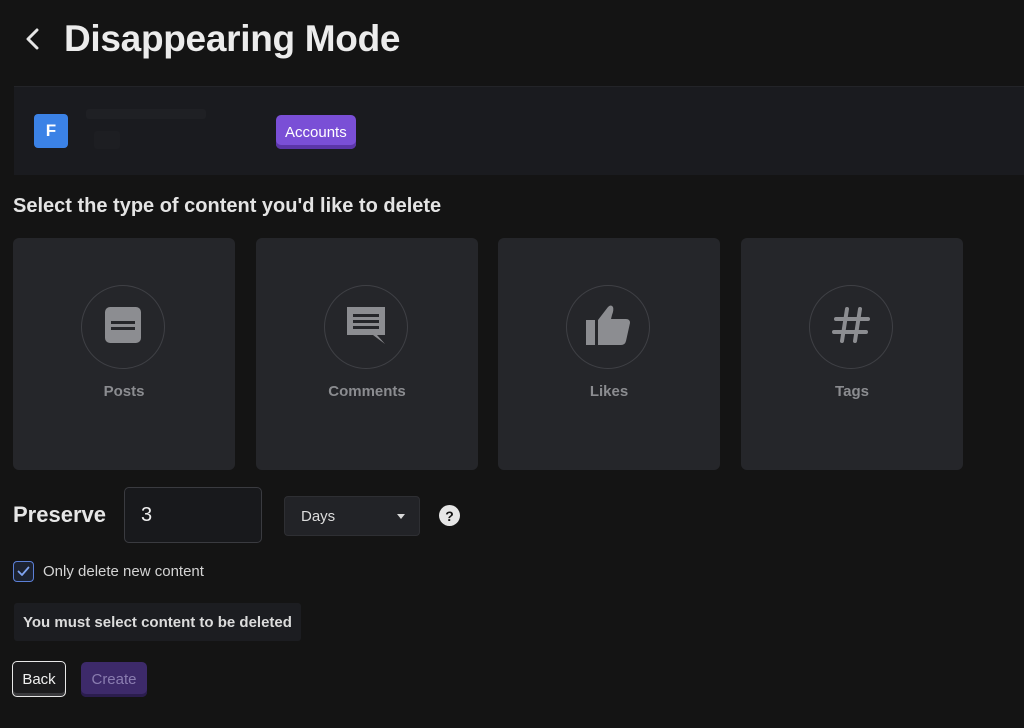 Image resolution: width=1024 pixels, height=728 pixels. Describe the element at coordinates (51, 131) in the screenshot. I see `account-avatar: F` at that location.